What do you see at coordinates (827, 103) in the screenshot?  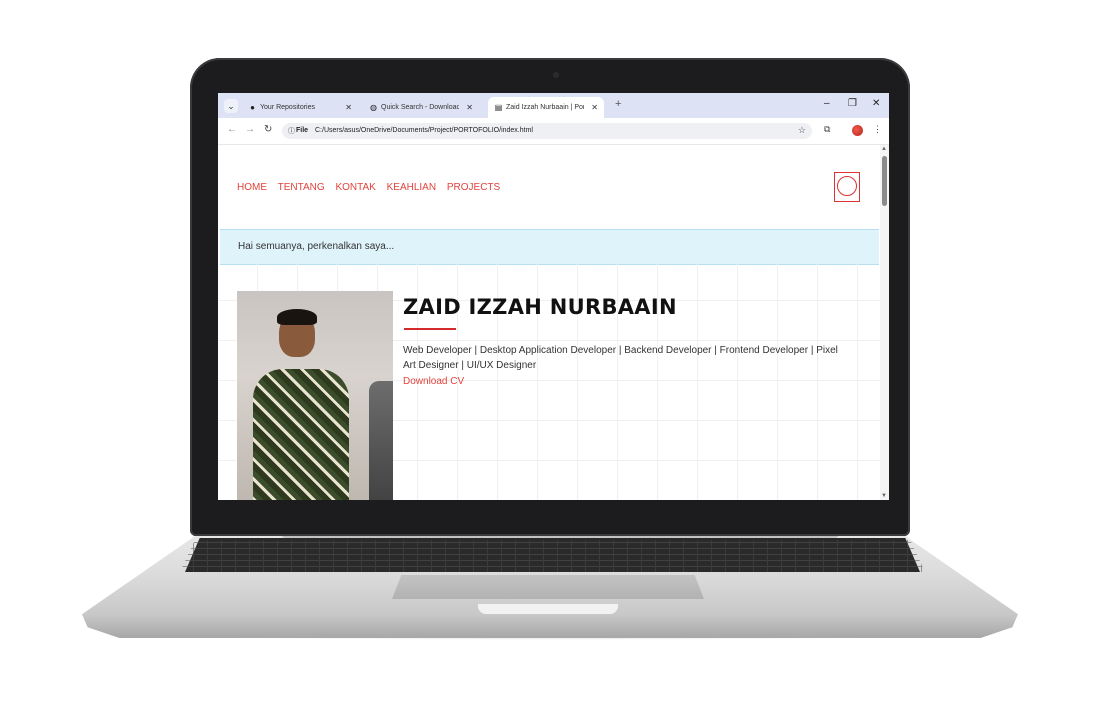 I see `minimize-icon: –` at bounding box center [827, 103].